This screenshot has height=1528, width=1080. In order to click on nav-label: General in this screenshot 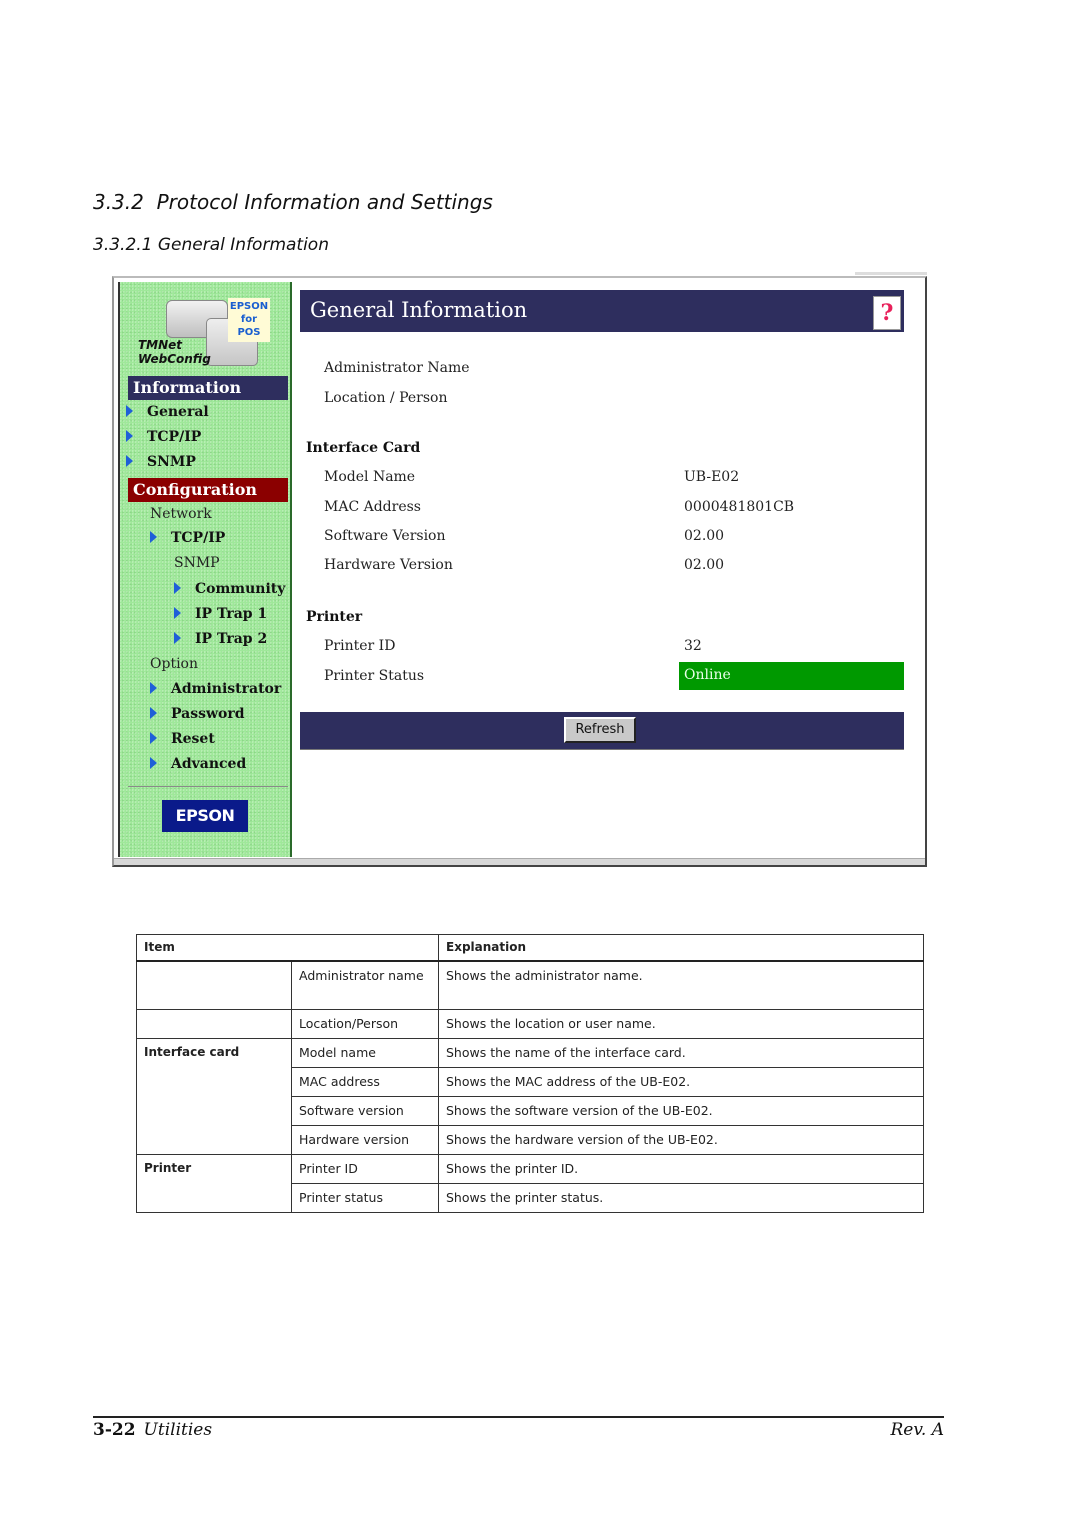, I will do `click(178, 412)`.